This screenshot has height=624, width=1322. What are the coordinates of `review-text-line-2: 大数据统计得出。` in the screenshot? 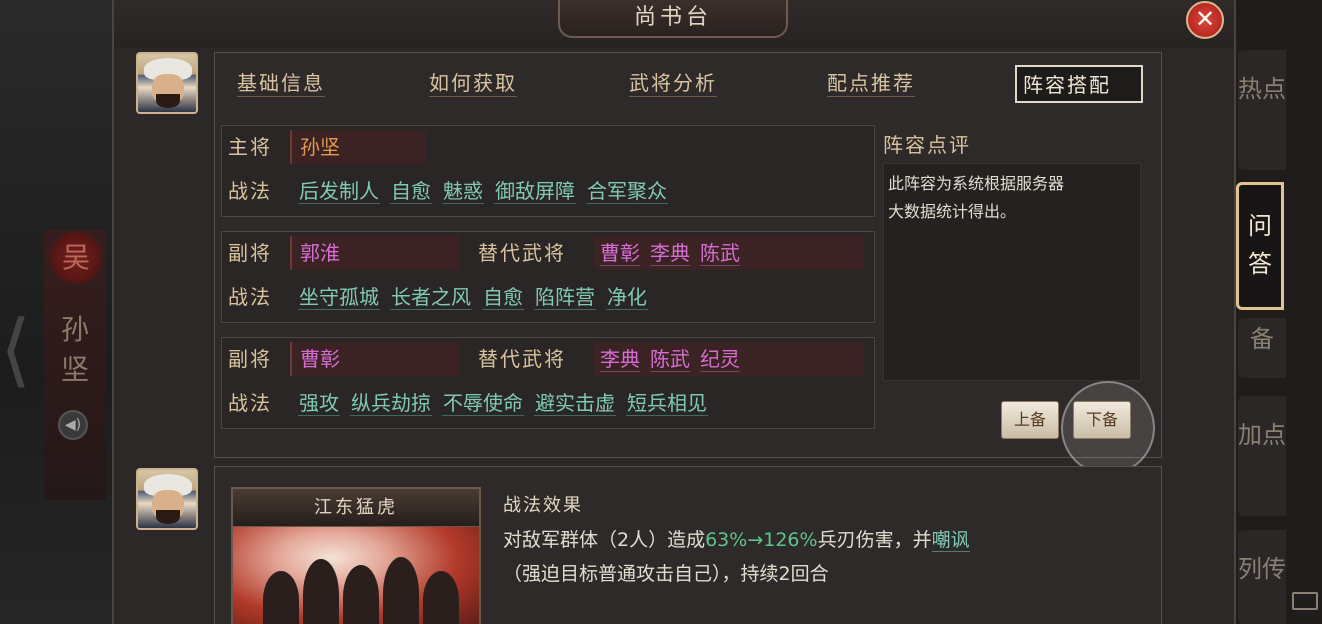 It's located at (952, 211).